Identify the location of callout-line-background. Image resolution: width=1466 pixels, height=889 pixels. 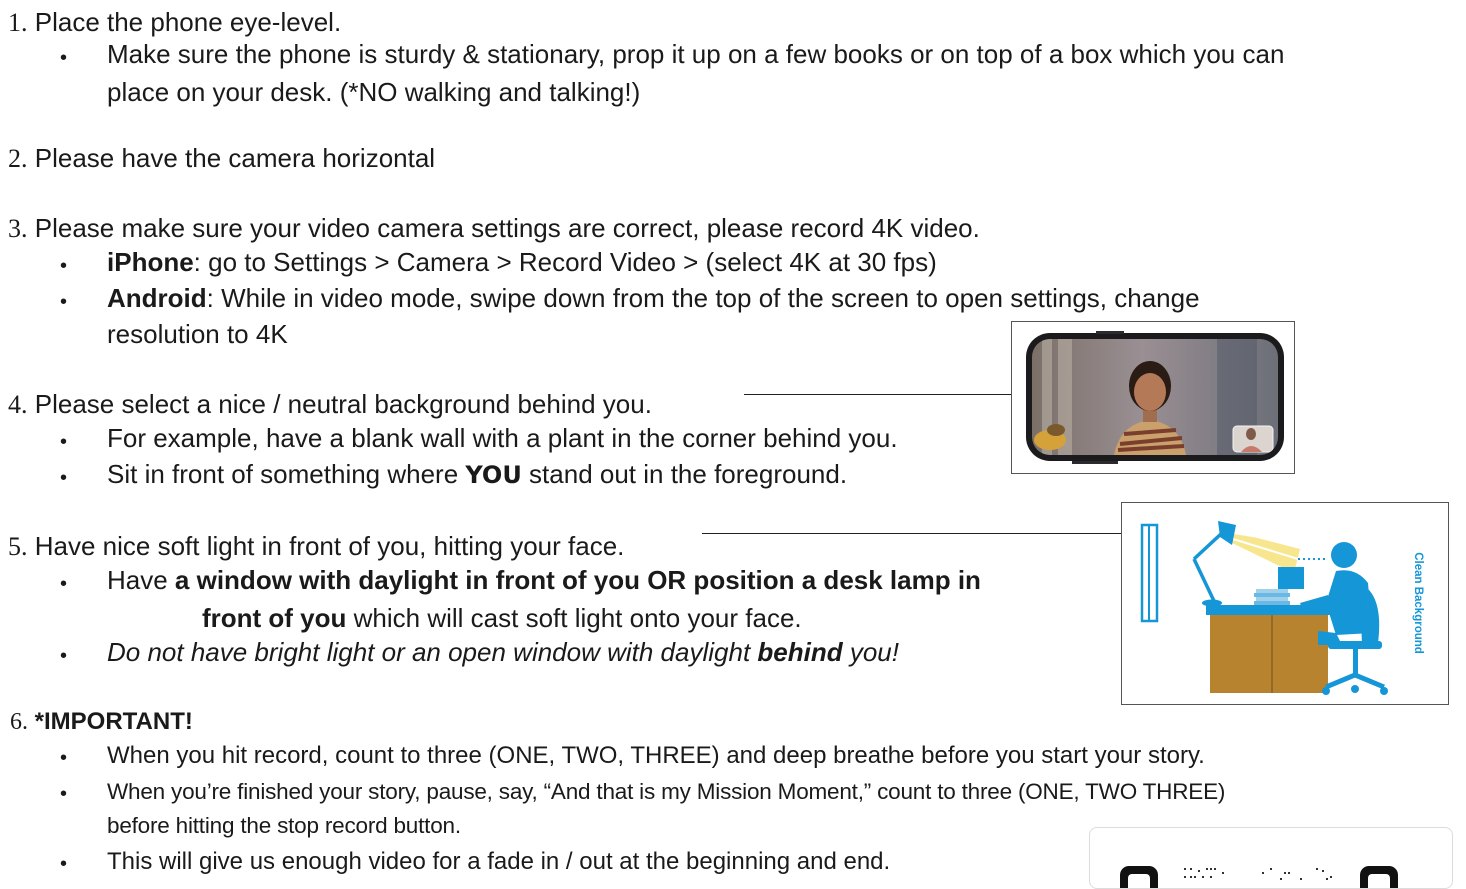
(878, 394).